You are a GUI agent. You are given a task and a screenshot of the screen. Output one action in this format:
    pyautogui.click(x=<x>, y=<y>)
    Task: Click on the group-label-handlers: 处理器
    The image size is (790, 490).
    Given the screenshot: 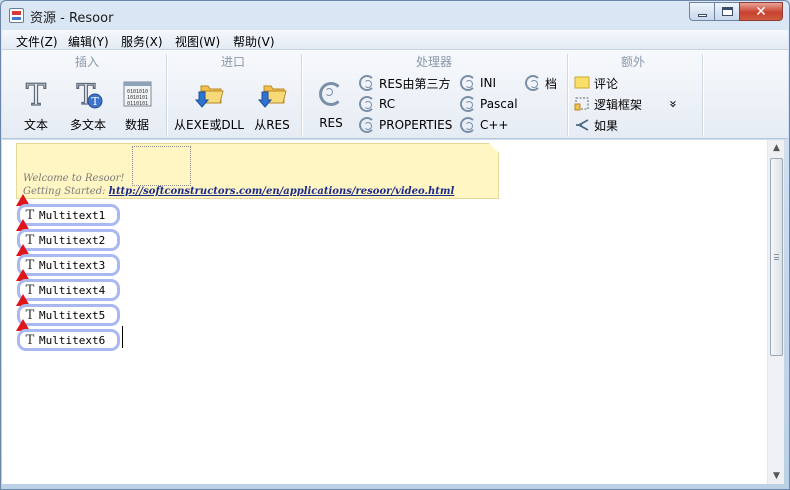 What is the action you would take?
    pyautogui.click(x=433, y=62)
    